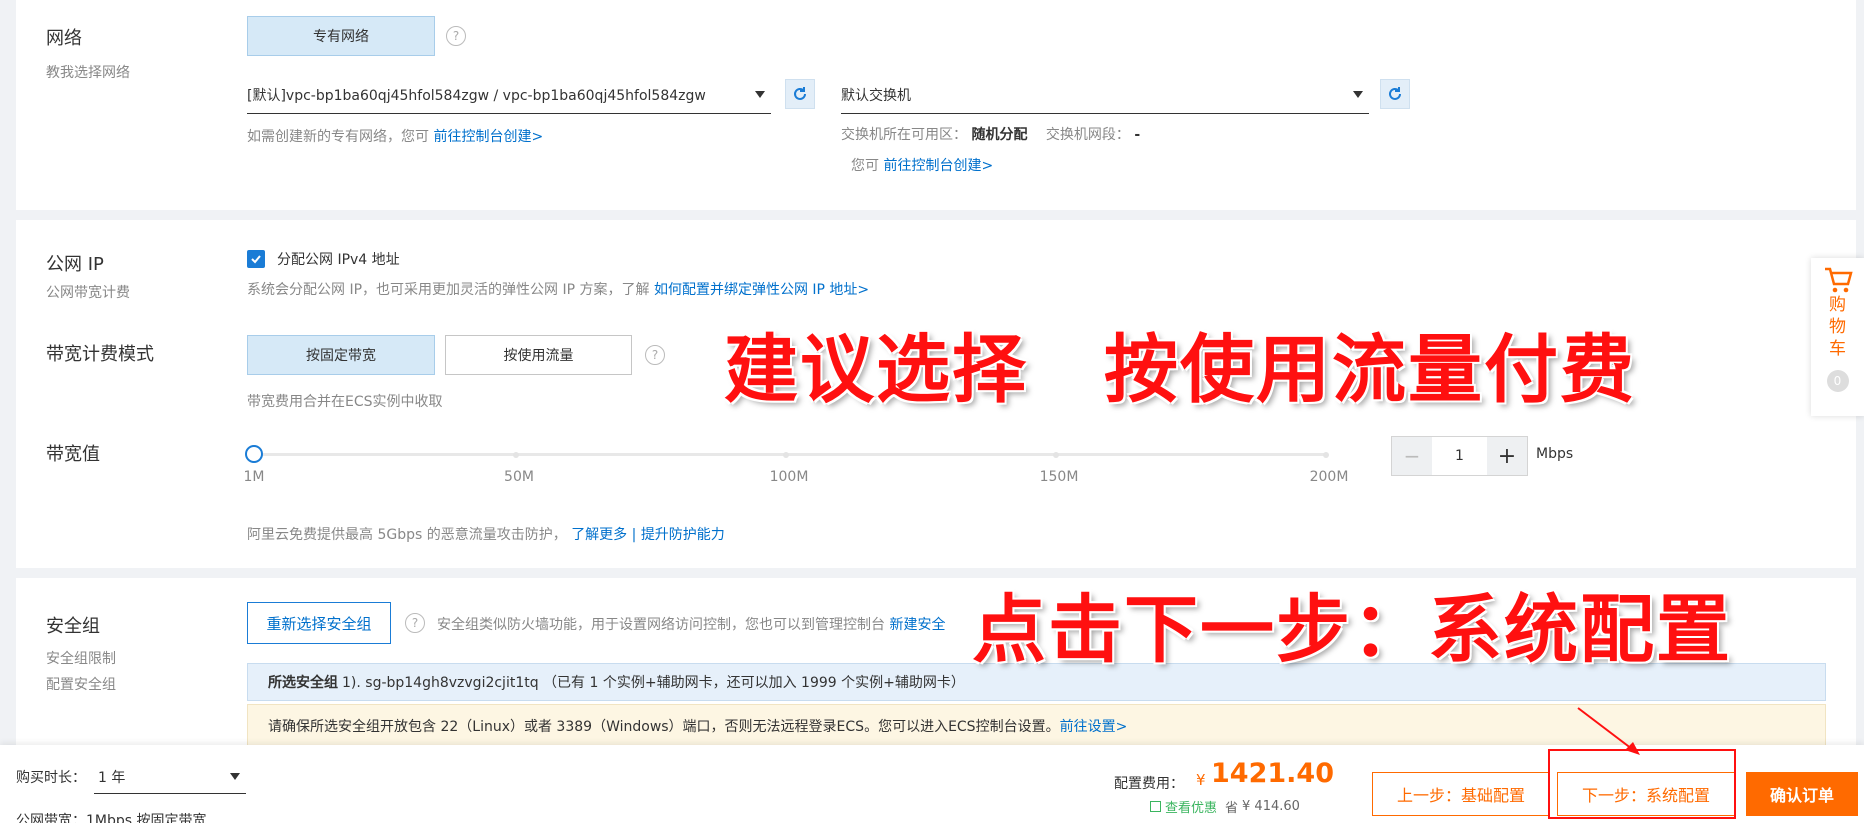 This screenshot has height=823, width=1864. I want to click on vpc-type-button: 专有网络, so click(341, 36).